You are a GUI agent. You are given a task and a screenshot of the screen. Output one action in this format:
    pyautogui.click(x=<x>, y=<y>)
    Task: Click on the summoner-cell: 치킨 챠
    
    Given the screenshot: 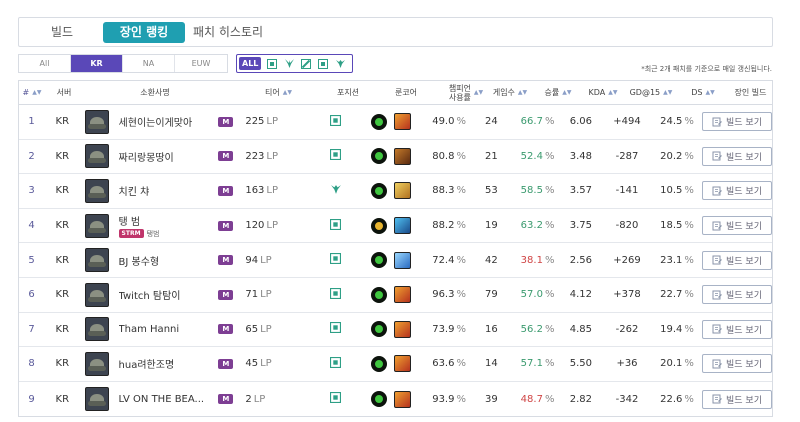 What is the action you would take?
    pyautogui.click(x=148, y=191)
    